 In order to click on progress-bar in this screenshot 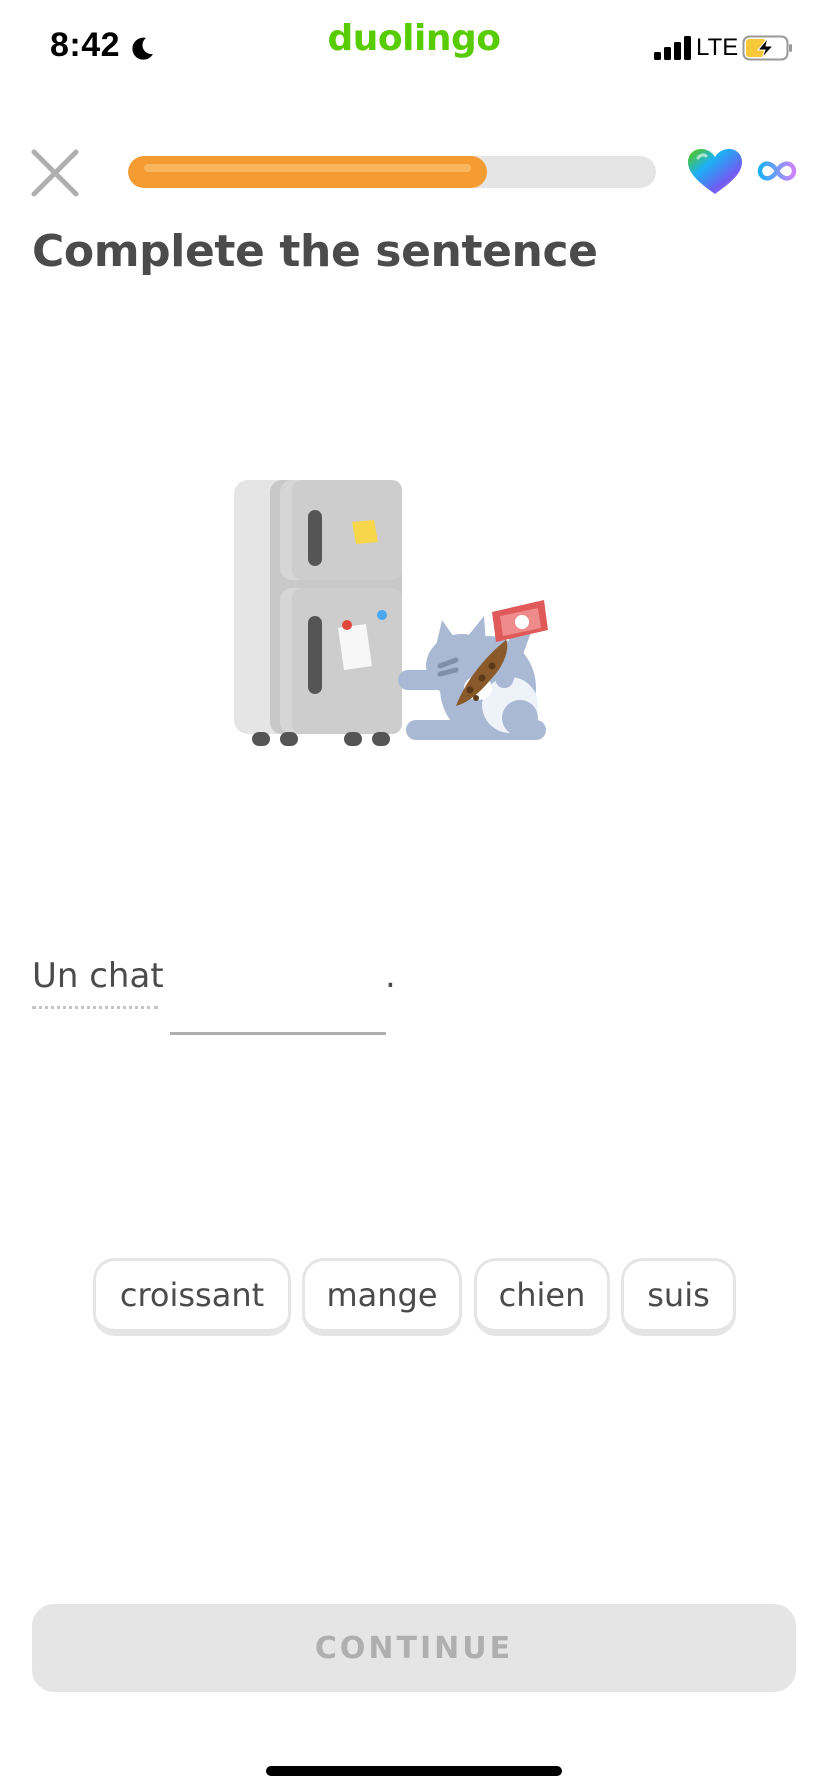, I will do `click(392, 172)`.